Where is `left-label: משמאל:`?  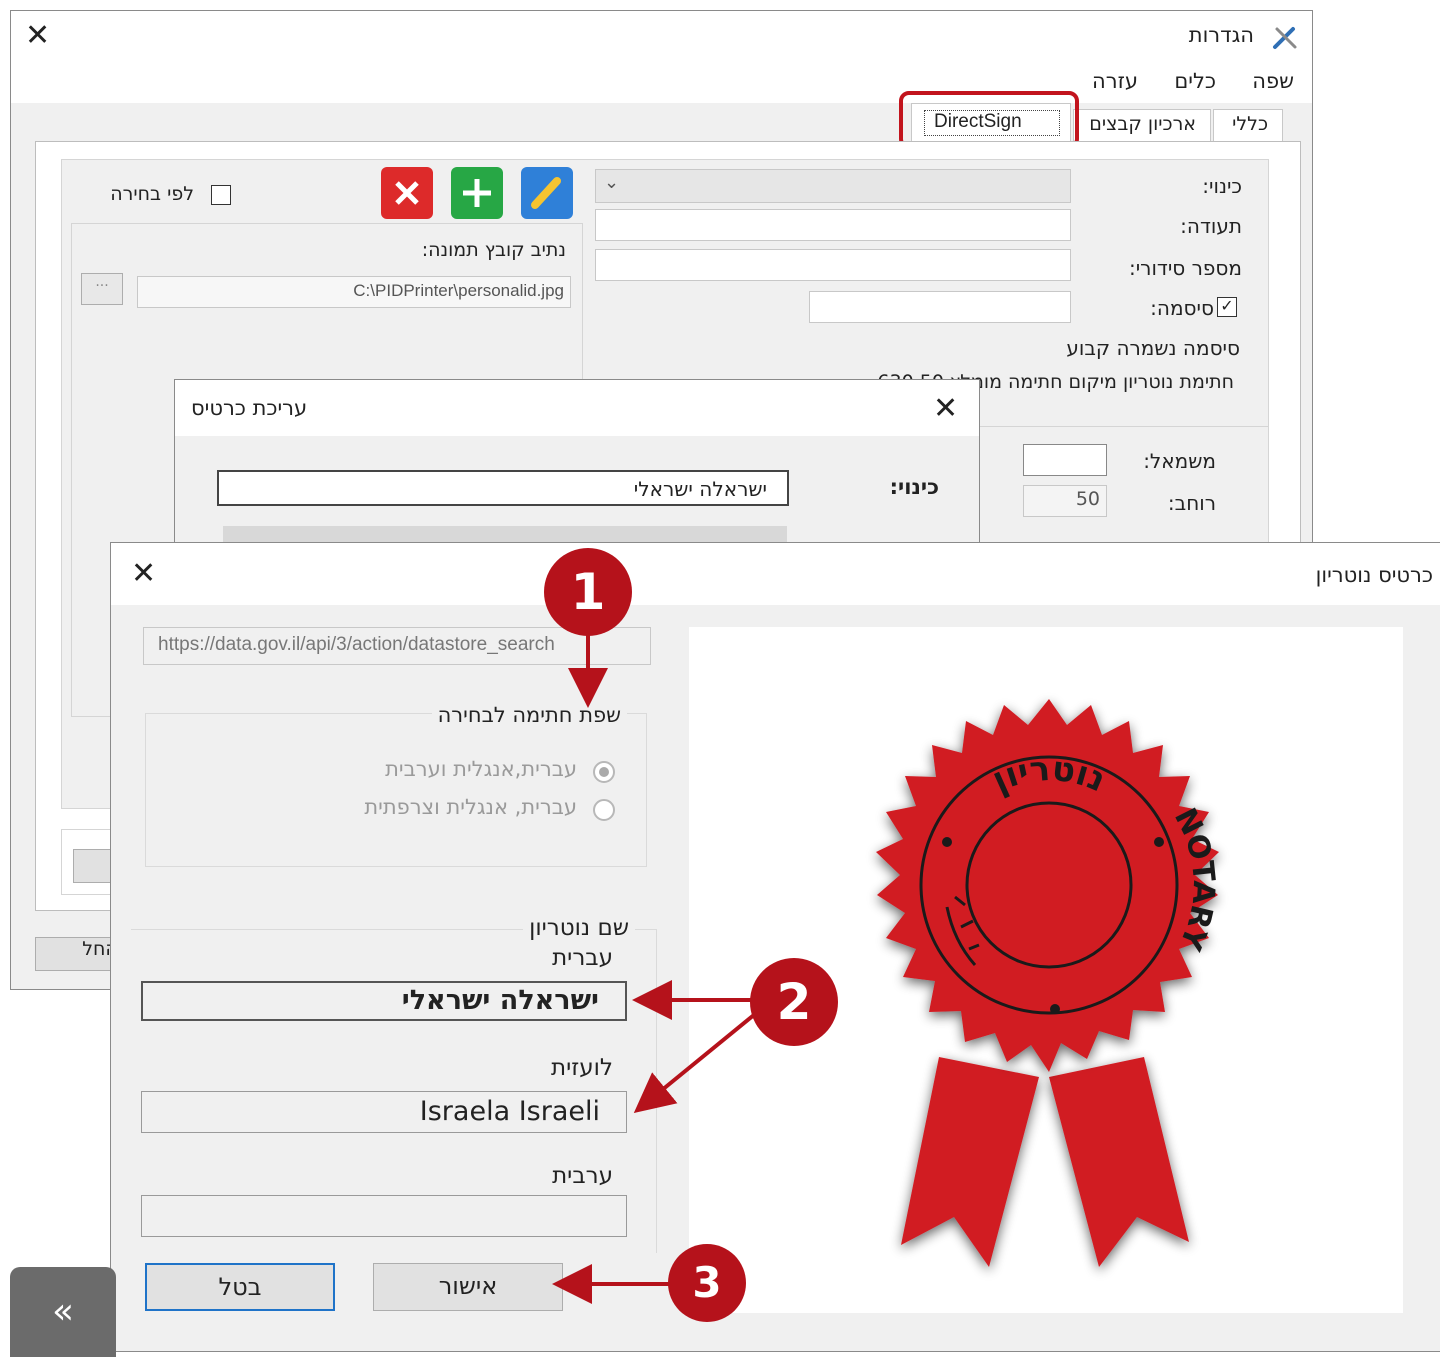
left-label: משמאל: is located at coordinates (1179, 461).